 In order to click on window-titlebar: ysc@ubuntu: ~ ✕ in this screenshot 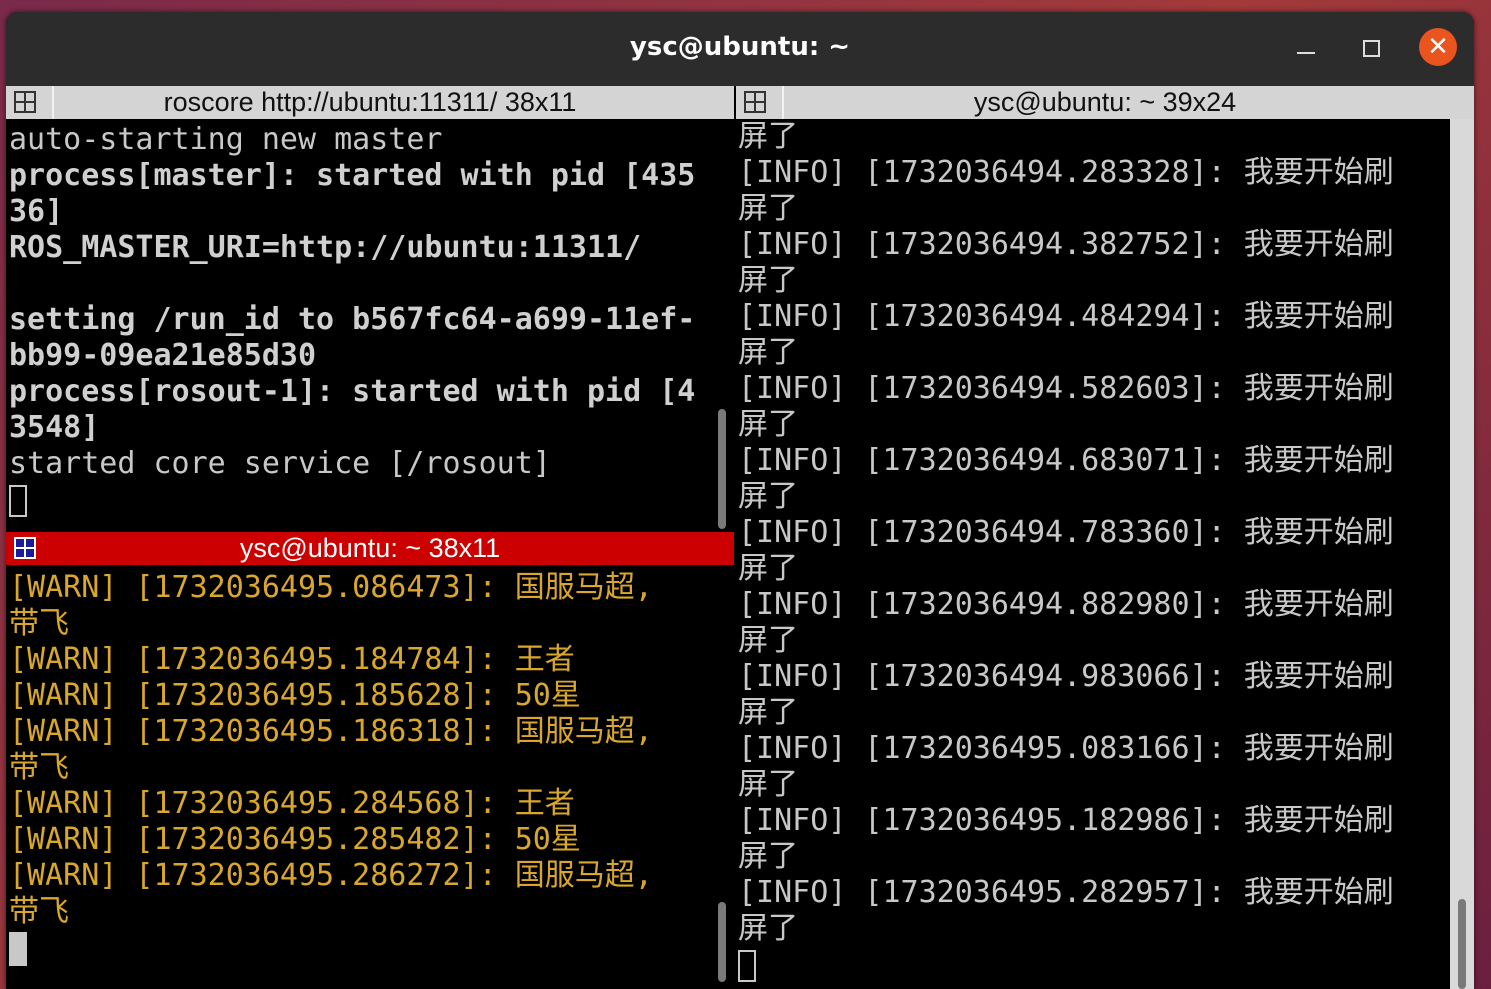, I will do `click(740, 49)`.